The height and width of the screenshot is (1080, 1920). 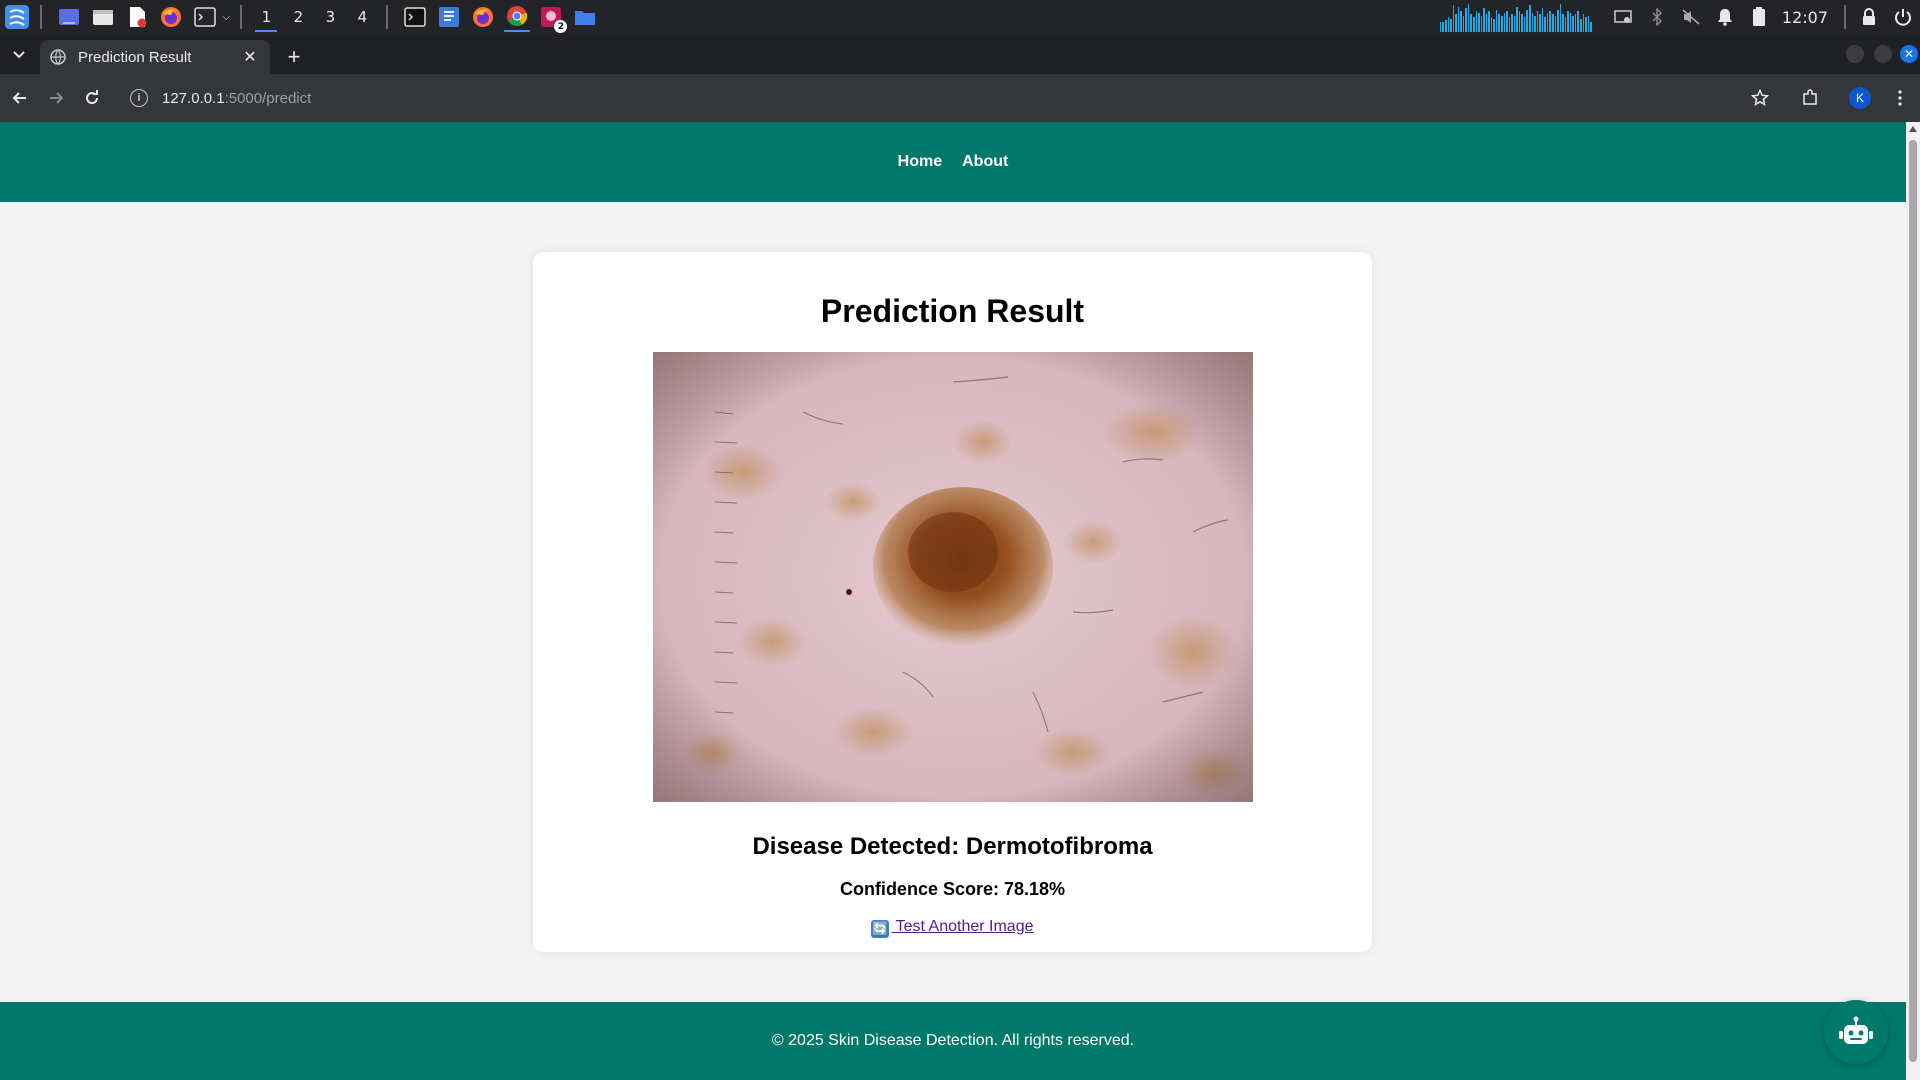 I want to click on extensions-icon, so click(x=1810, y=97).